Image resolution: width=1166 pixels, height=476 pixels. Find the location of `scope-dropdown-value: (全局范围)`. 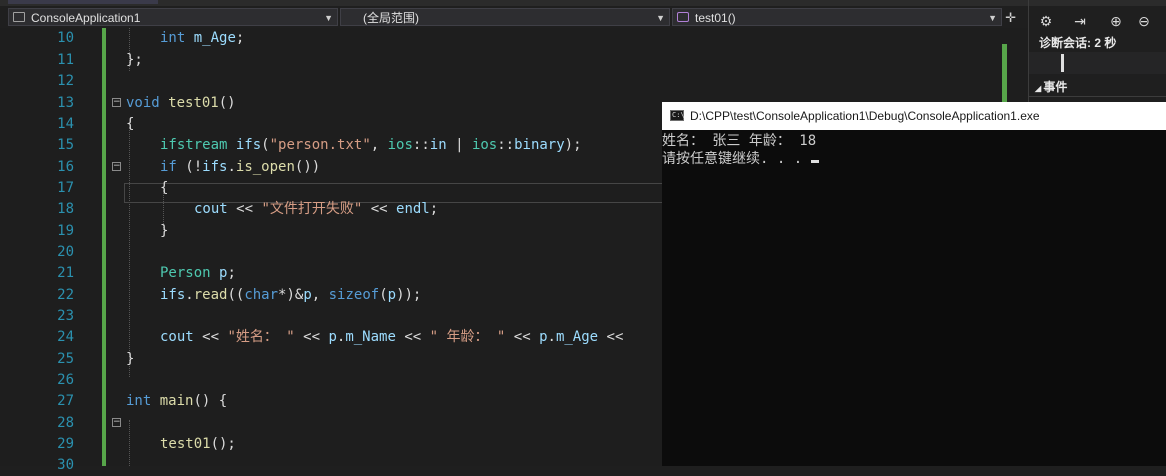

scope-dropdown-value: (全局范围) is located at coordinates (391, 18).